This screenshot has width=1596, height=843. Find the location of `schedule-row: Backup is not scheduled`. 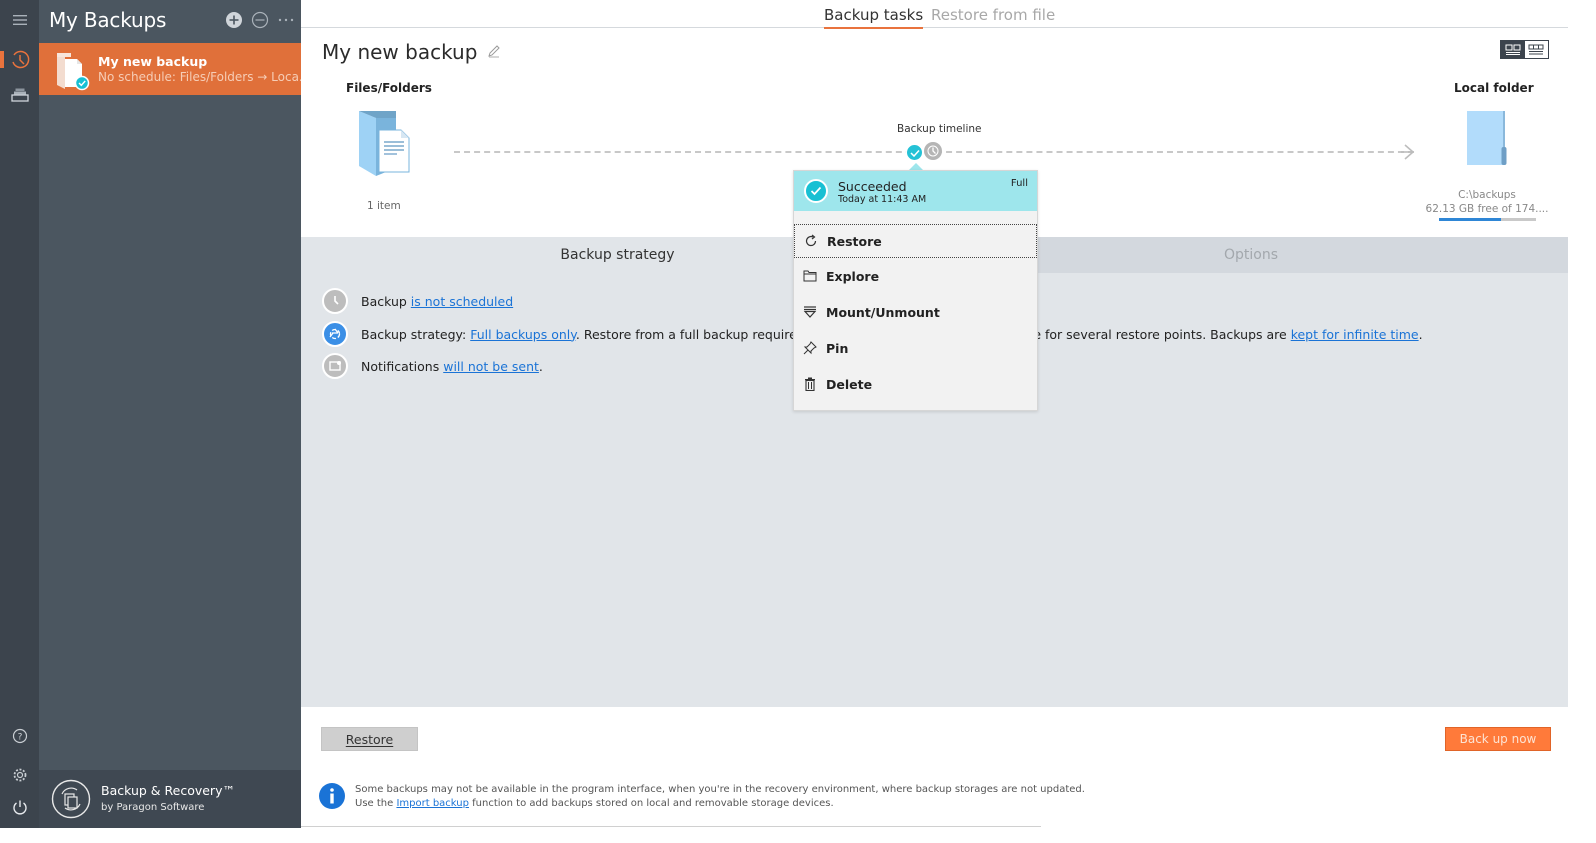

schedule-row: Backup is not scheduled is located at coordinates (417, 301).